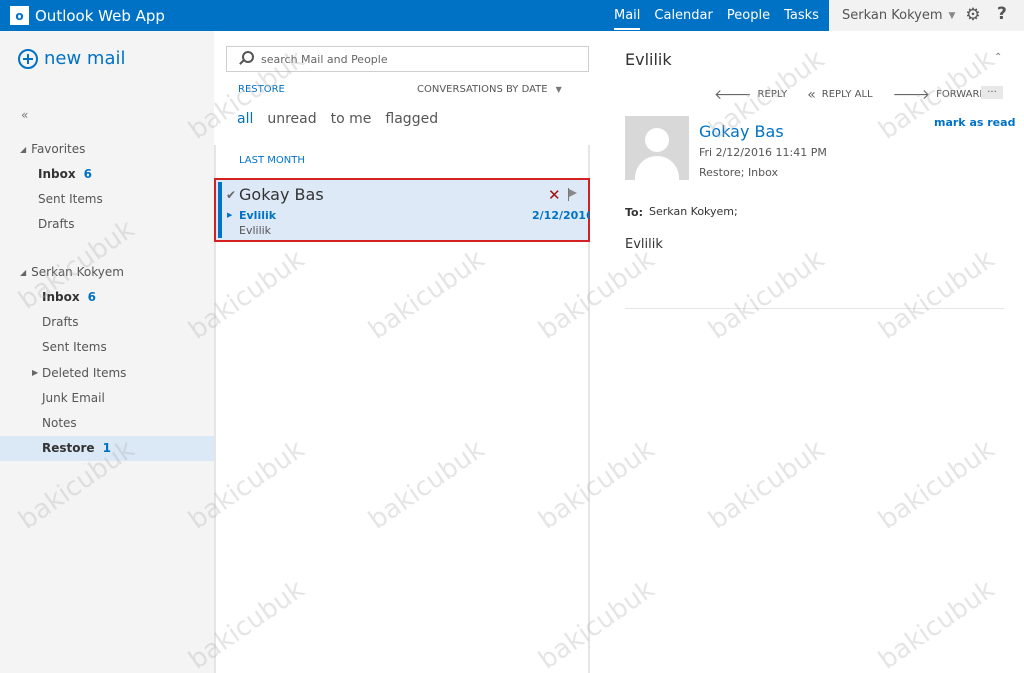  I want to click on folder-inbox-label: Inbox, so click(61, 297).